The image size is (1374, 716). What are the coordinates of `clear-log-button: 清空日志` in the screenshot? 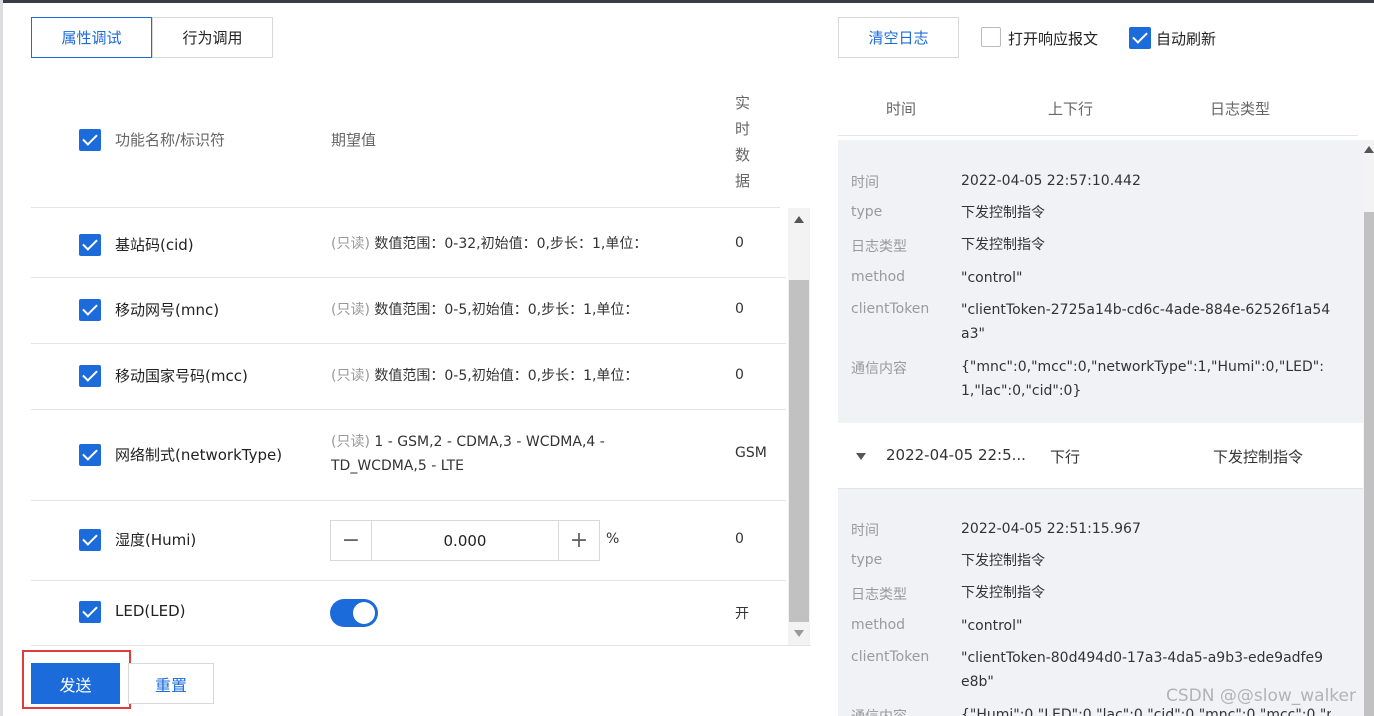 It's located at (898, 37).